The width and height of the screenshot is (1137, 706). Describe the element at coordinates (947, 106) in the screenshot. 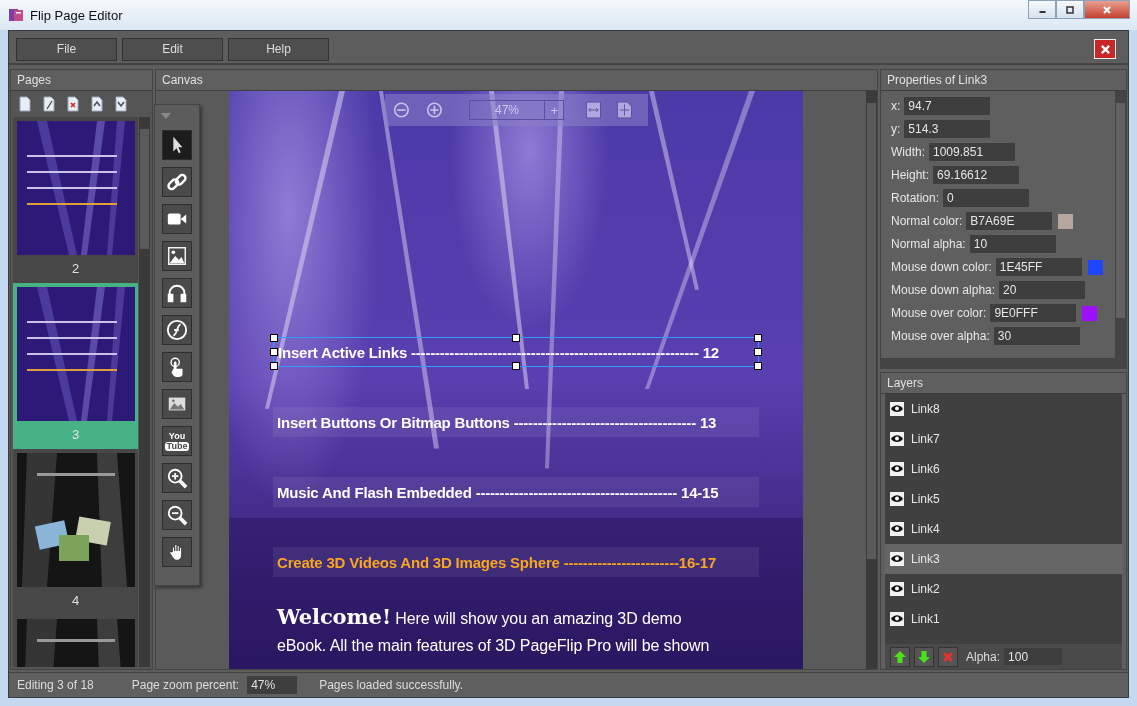

I see `input-field: 94.7` at that location.